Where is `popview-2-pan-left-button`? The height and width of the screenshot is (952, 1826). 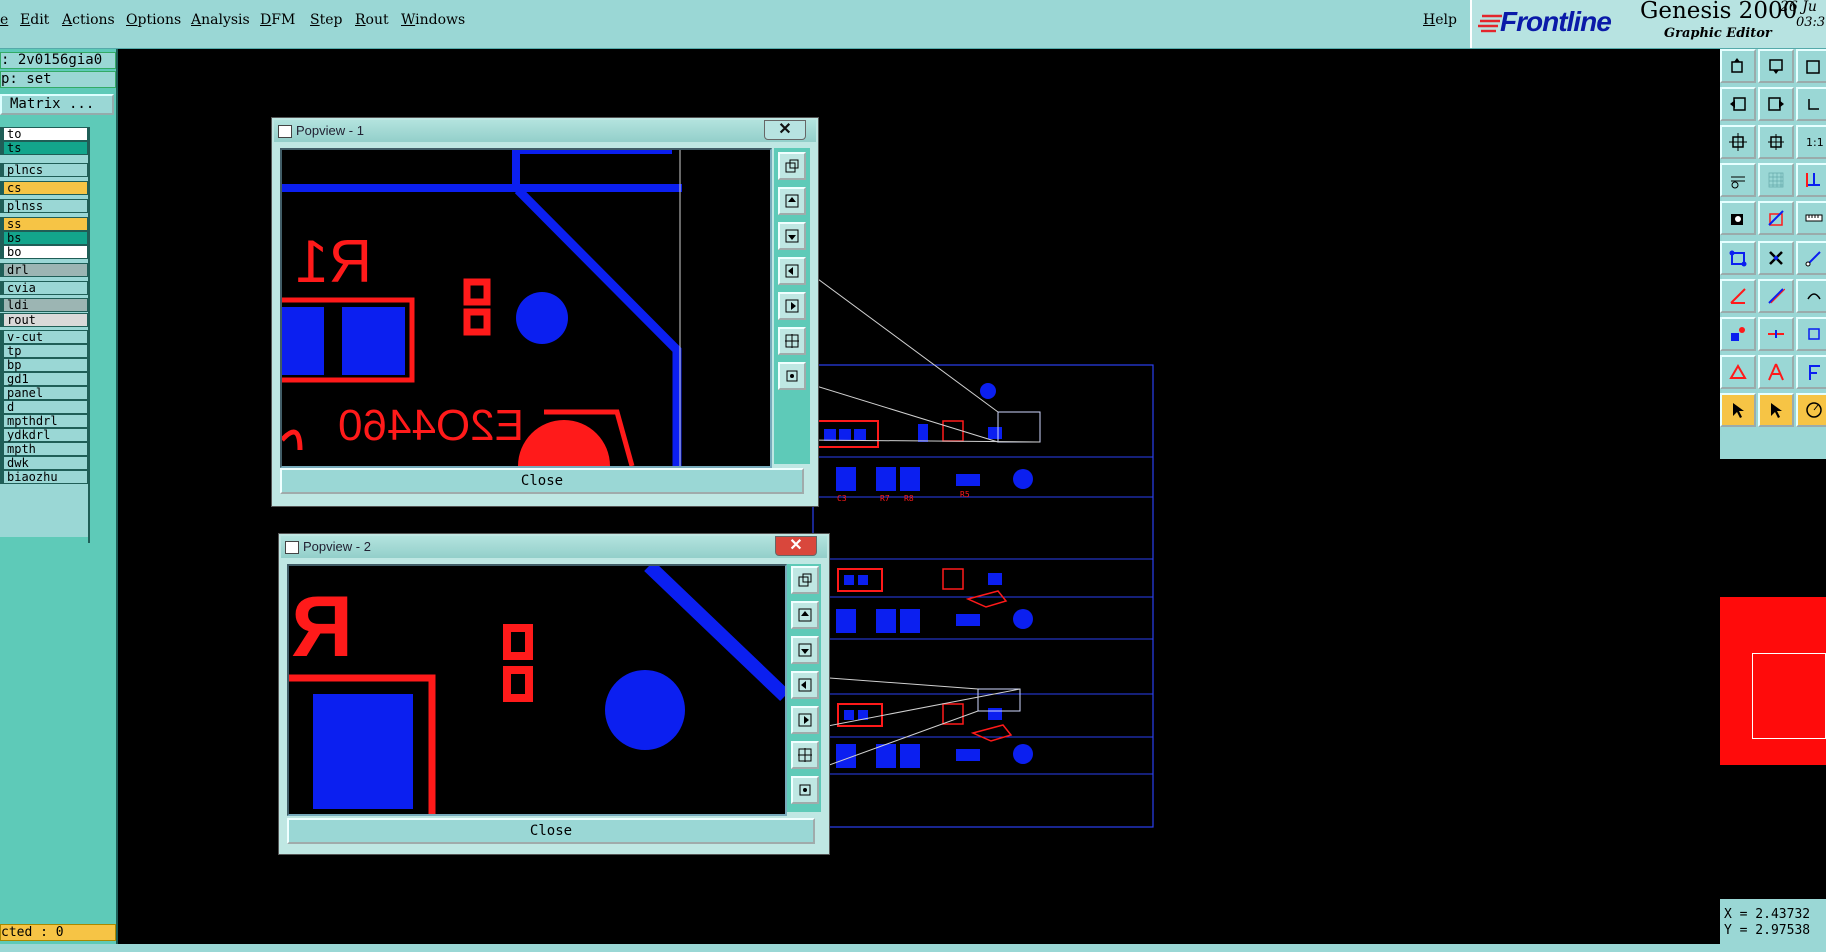 popview-2-pan-left-button is located at coordinates (805, 685).